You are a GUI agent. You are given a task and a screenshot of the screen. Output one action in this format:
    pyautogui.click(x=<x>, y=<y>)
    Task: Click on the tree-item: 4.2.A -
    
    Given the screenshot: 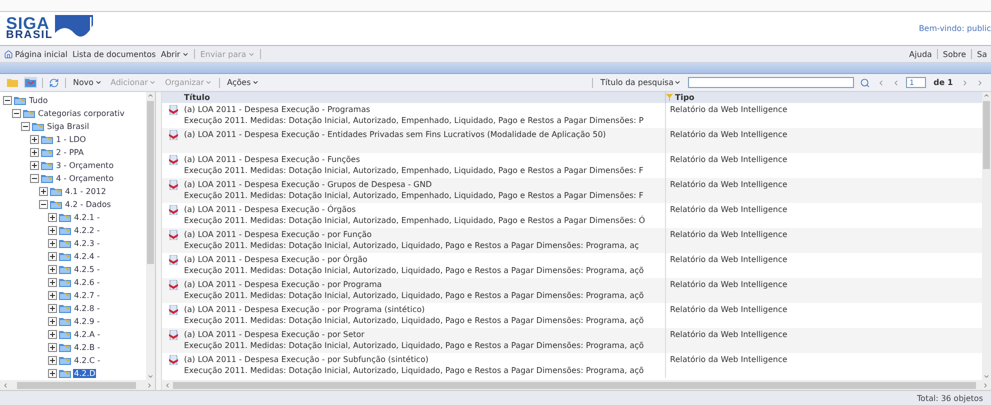 What is the action you would take?
    pyautogui.click(x=87, y=334)
    